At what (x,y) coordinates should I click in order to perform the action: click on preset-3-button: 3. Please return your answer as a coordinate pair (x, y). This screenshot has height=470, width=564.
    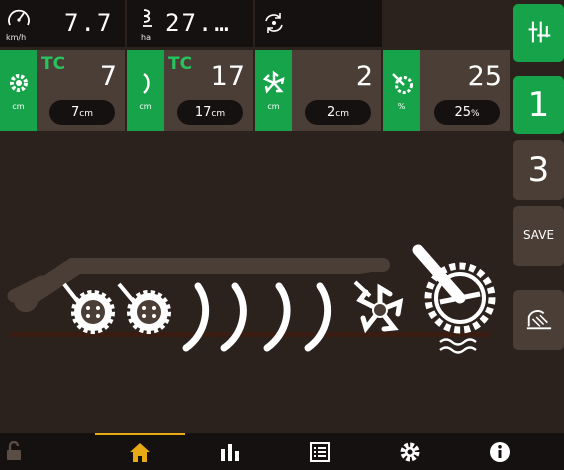
    Looking at the image, I should click on (538, 170).